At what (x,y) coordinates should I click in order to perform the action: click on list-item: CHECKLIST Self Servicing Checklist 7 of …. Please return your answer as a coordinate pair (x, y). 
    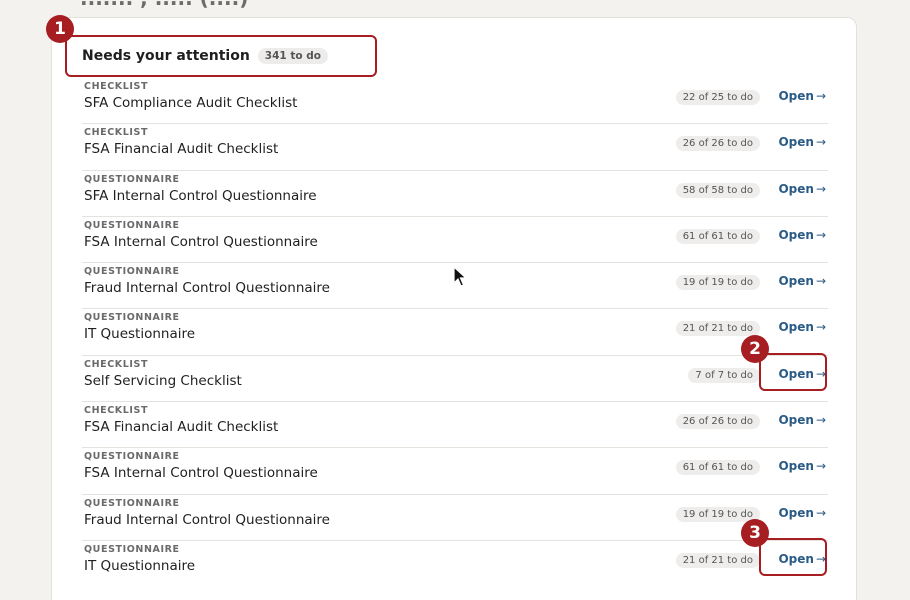
    Looking at the image, I should click on (455, 379).